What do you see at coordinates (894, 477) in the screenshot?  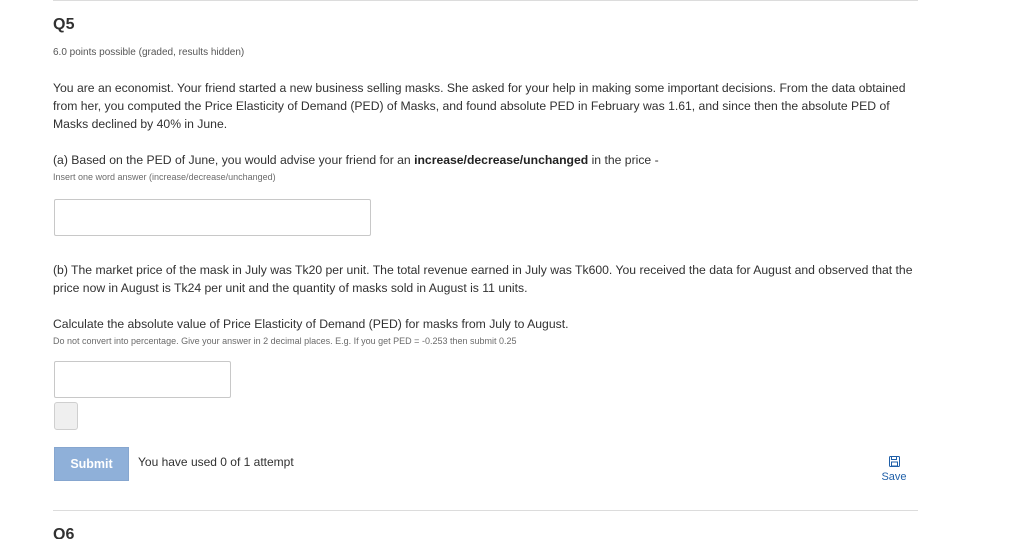 I see `save-label: Save` at bounding box center [894, 477].